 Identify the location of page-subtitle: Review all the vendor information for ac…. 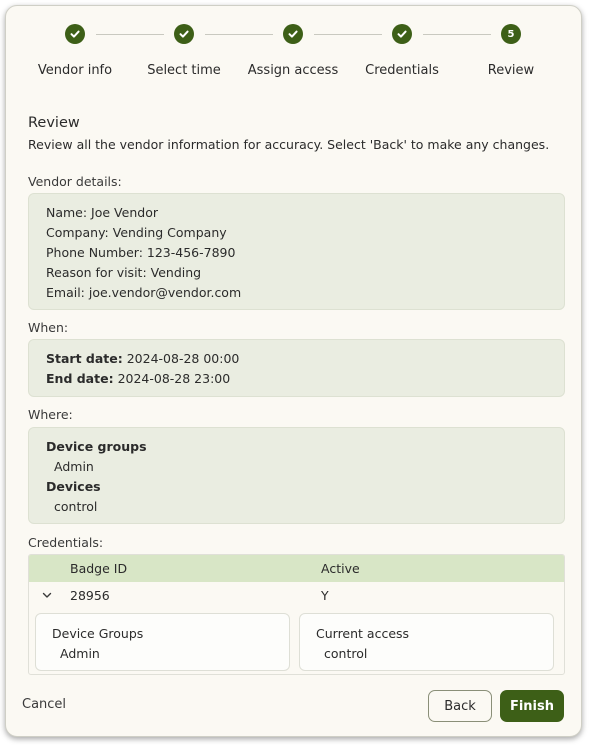
(289, 144).